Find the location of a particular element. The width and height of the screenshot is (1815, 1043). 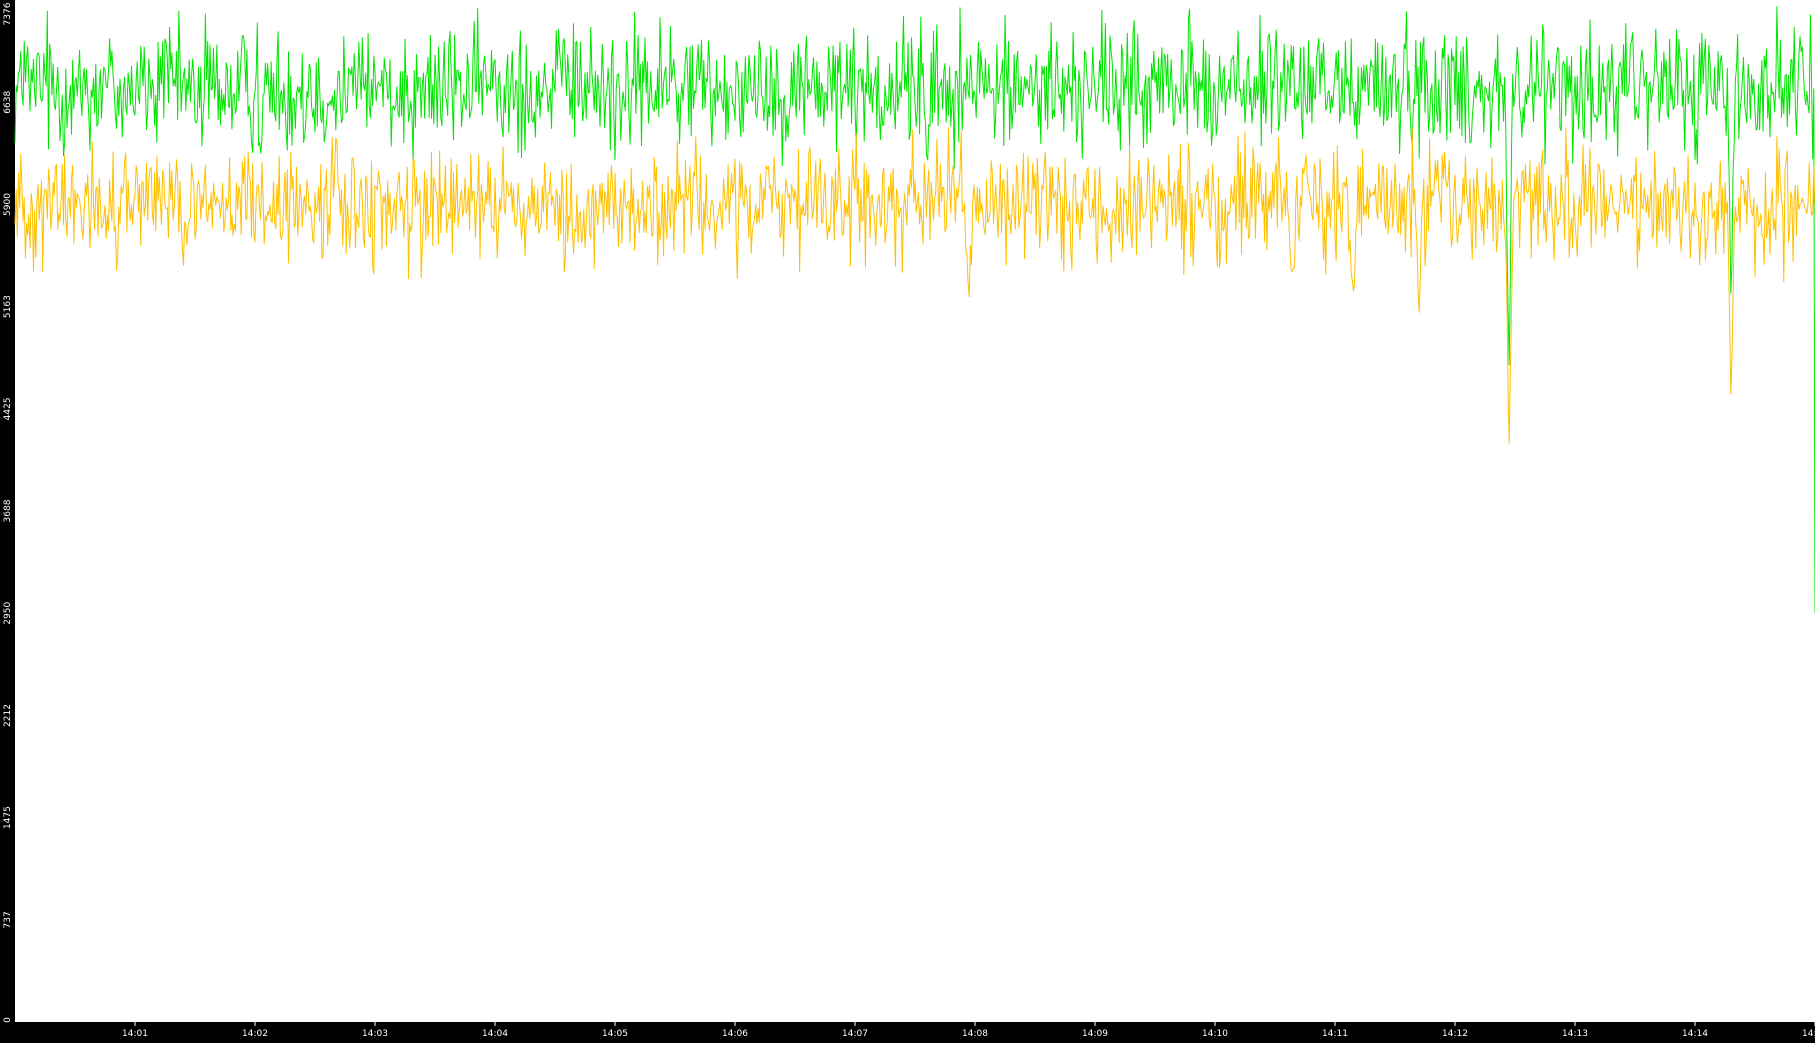

y-tick-label: 4425 is located at coordinates (8, 408).